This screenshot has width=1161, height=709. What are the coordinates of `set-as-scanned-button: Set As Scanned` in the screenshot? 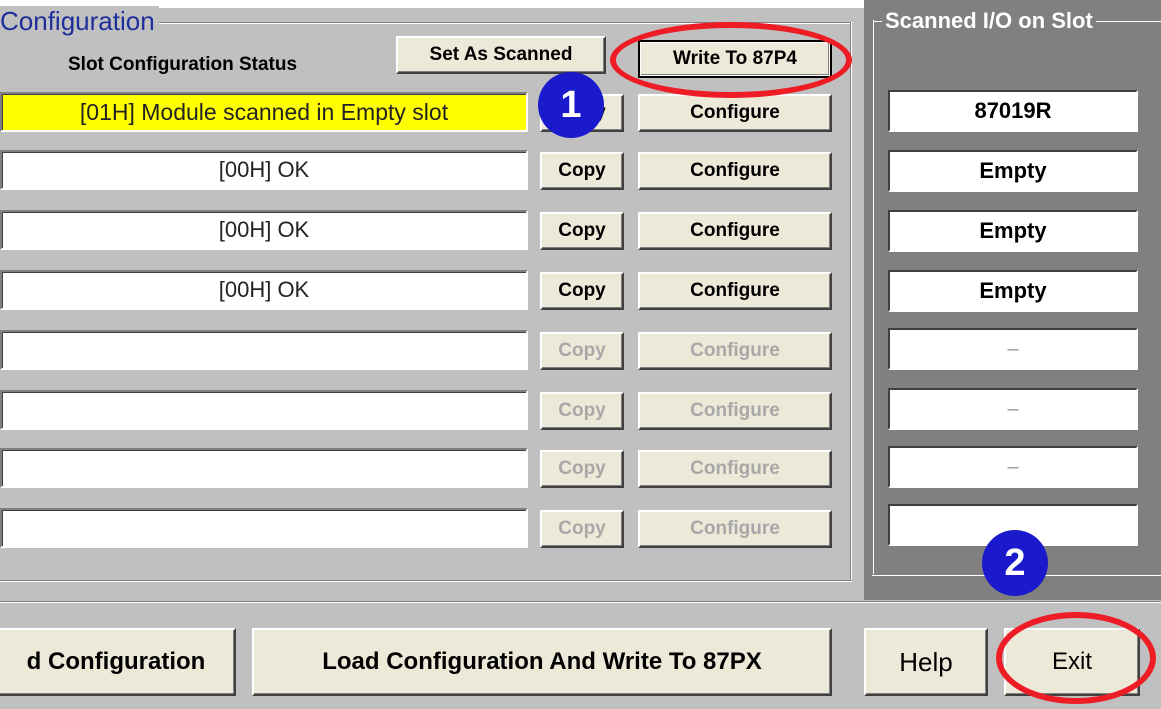 It's located at (501, 55).